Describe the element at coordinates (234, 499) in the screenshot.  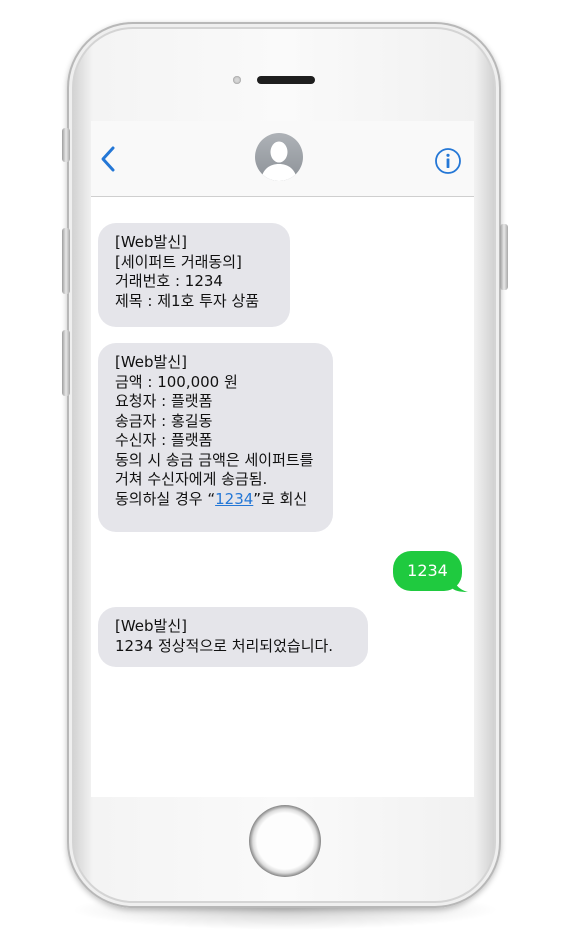
I see `reply-code-link: 1234` at that location.